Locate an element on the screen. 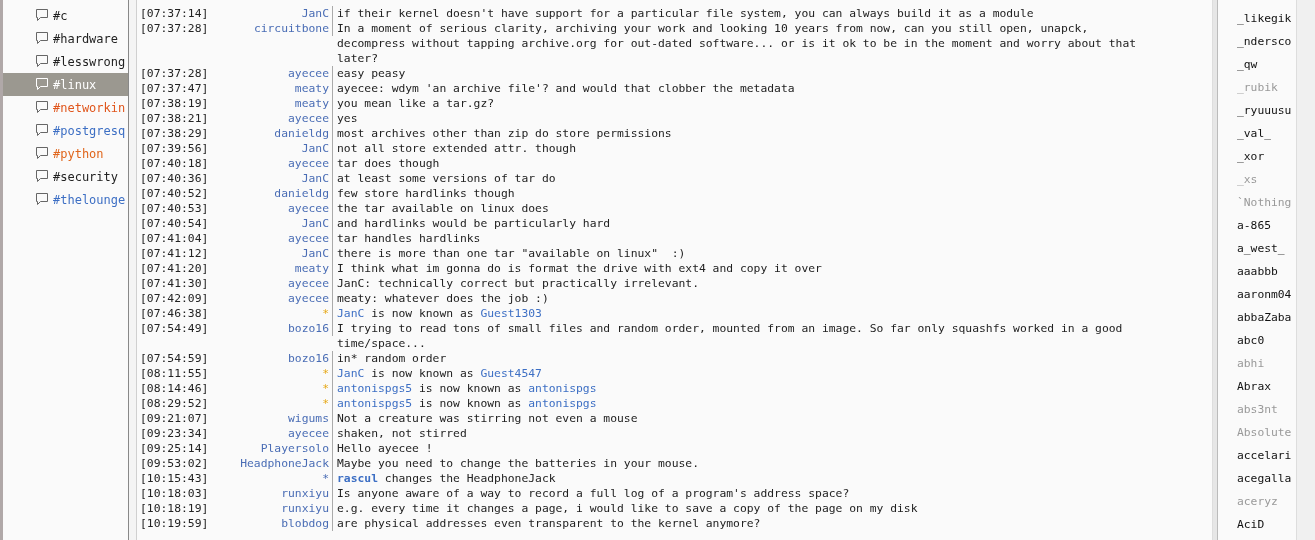 This screenshot has height=540, width=1315. user-list-item: _qw is located at coordinates (1257, 64).